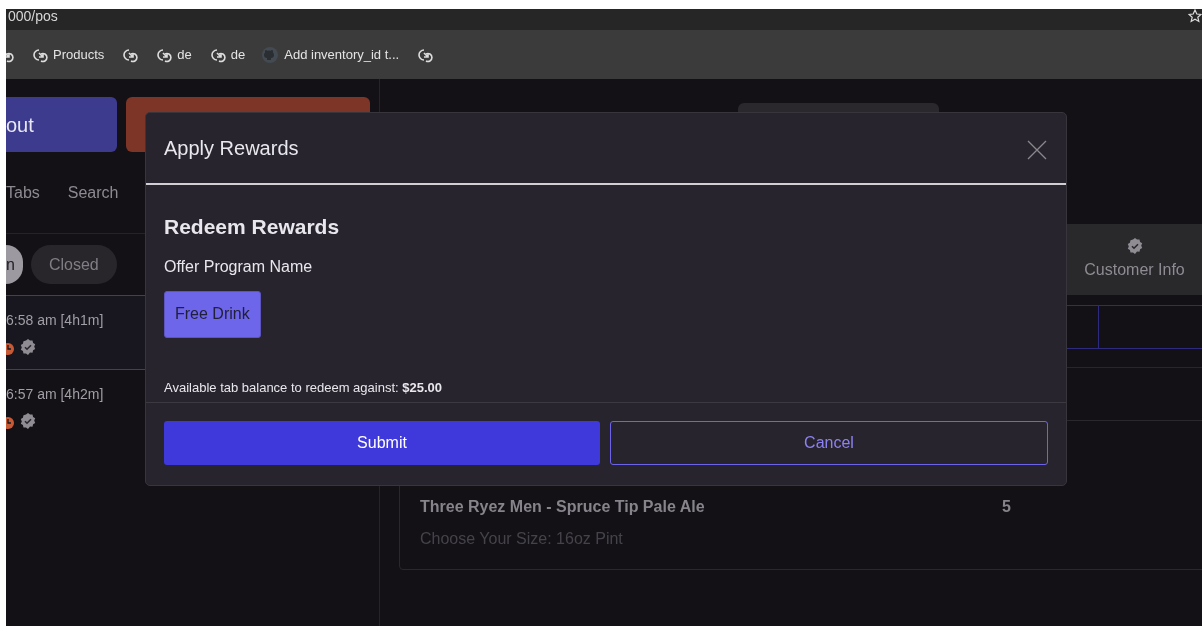 The image size is (1202, 626). I want to click on item-quantity: 5, so click(1006, 507).